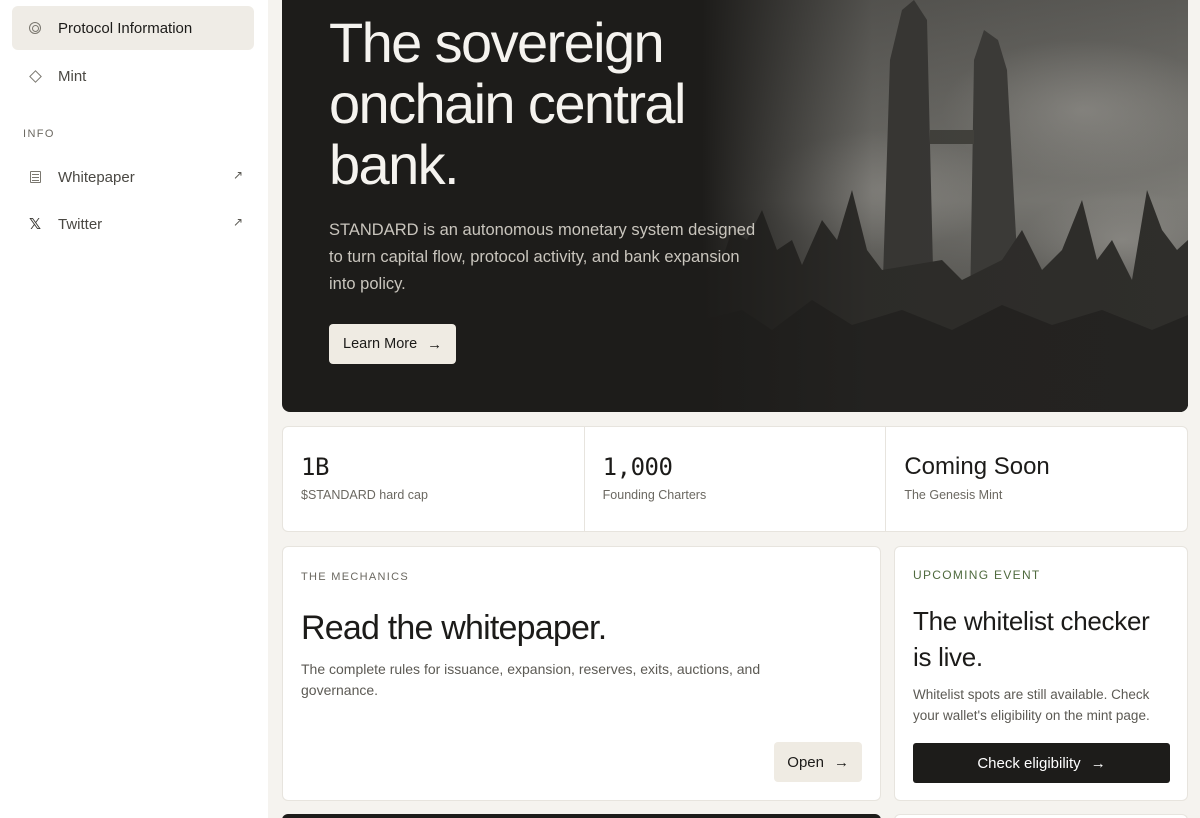 The height and width of the screenshot is (818, 1200). I want to click on stat-genesis-mint: Coming Soon The Genesis Mint, so click(1036, 479).